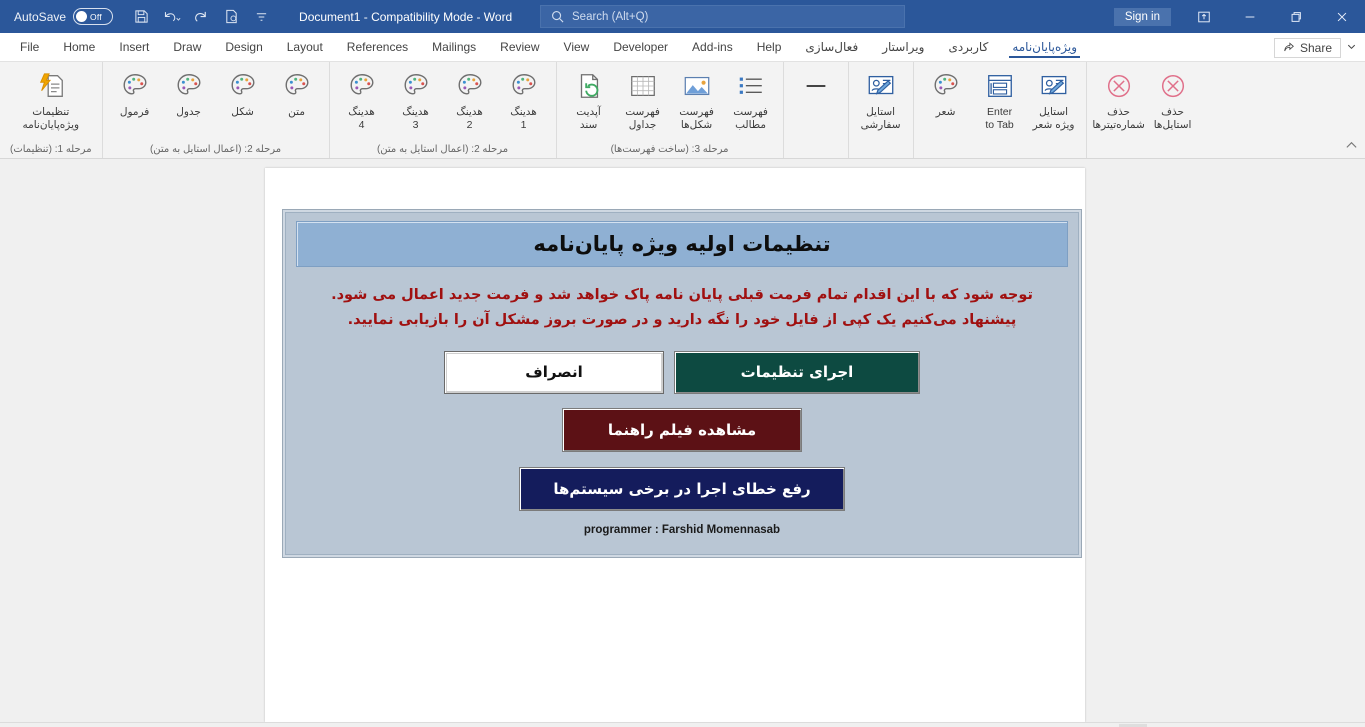 The image size is (1365, 727). I want to click on ribbon-button-1-2: جدول, so click(189, 92).